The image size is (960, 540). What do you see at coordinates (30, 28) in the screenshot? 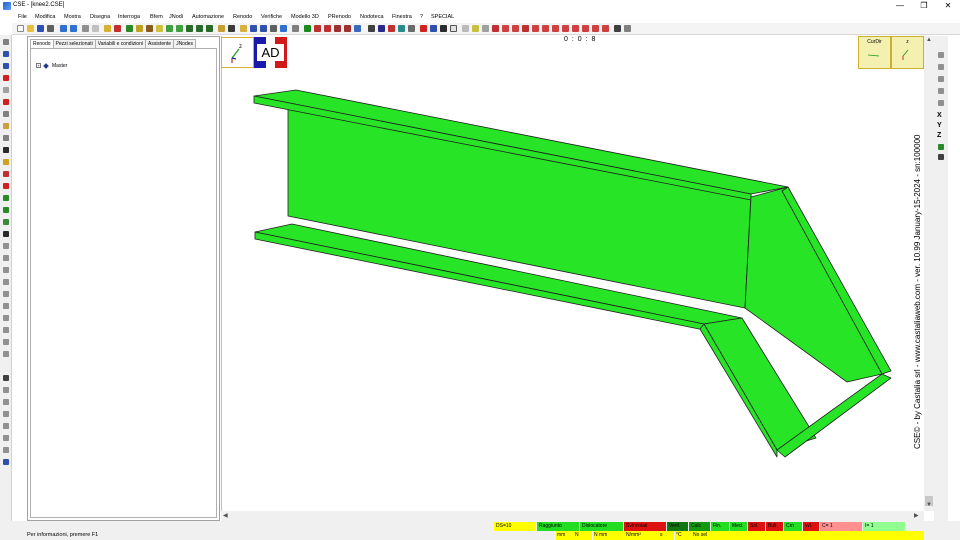
I see `open-folder-icon` at bounding box center [30, 28].